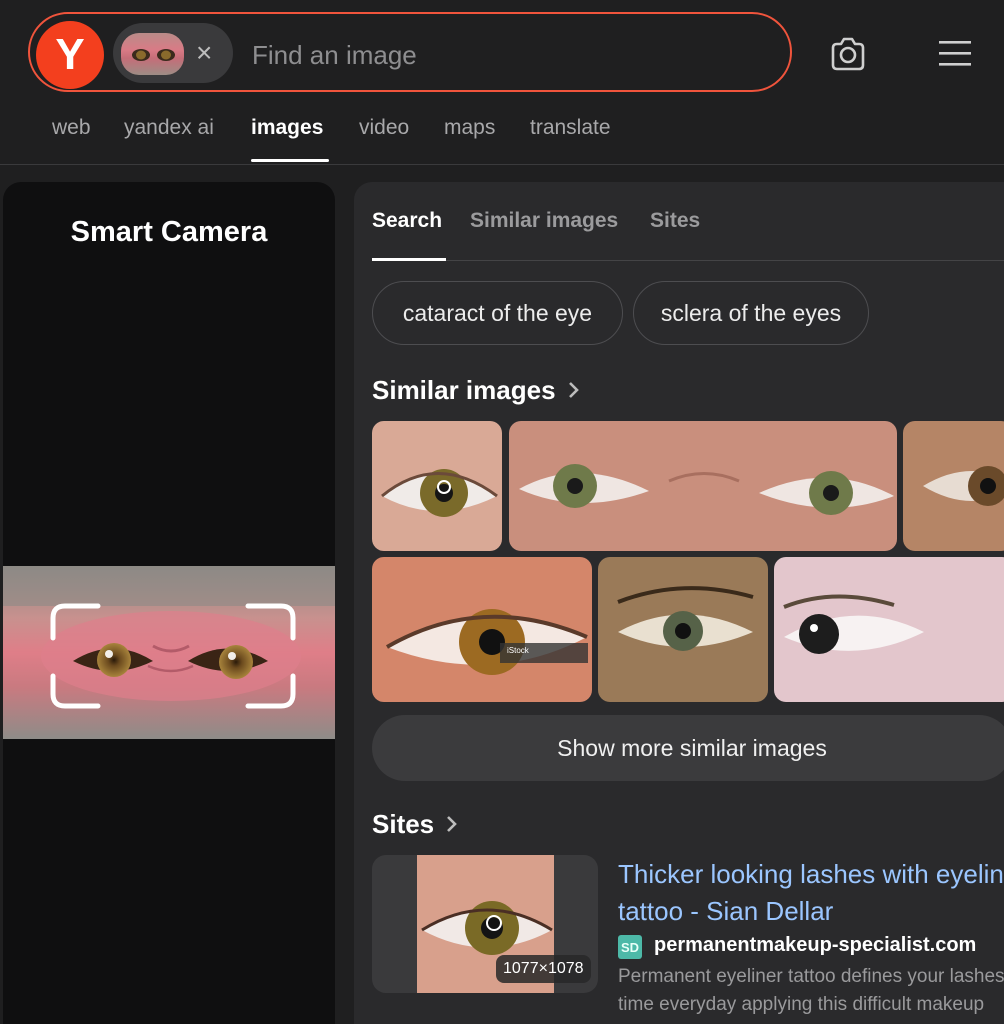 Image resolution: width=1004 pixels, height=1024 pixels. Describe the element at coordinates (751, 313) in the screenshot. I see `suggestion-chip: sclera of the eyes` at that location.